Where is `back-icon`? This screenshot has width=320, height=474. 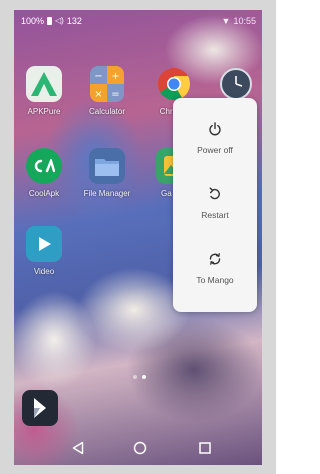 back-icon is located at coordinates (78, 448).